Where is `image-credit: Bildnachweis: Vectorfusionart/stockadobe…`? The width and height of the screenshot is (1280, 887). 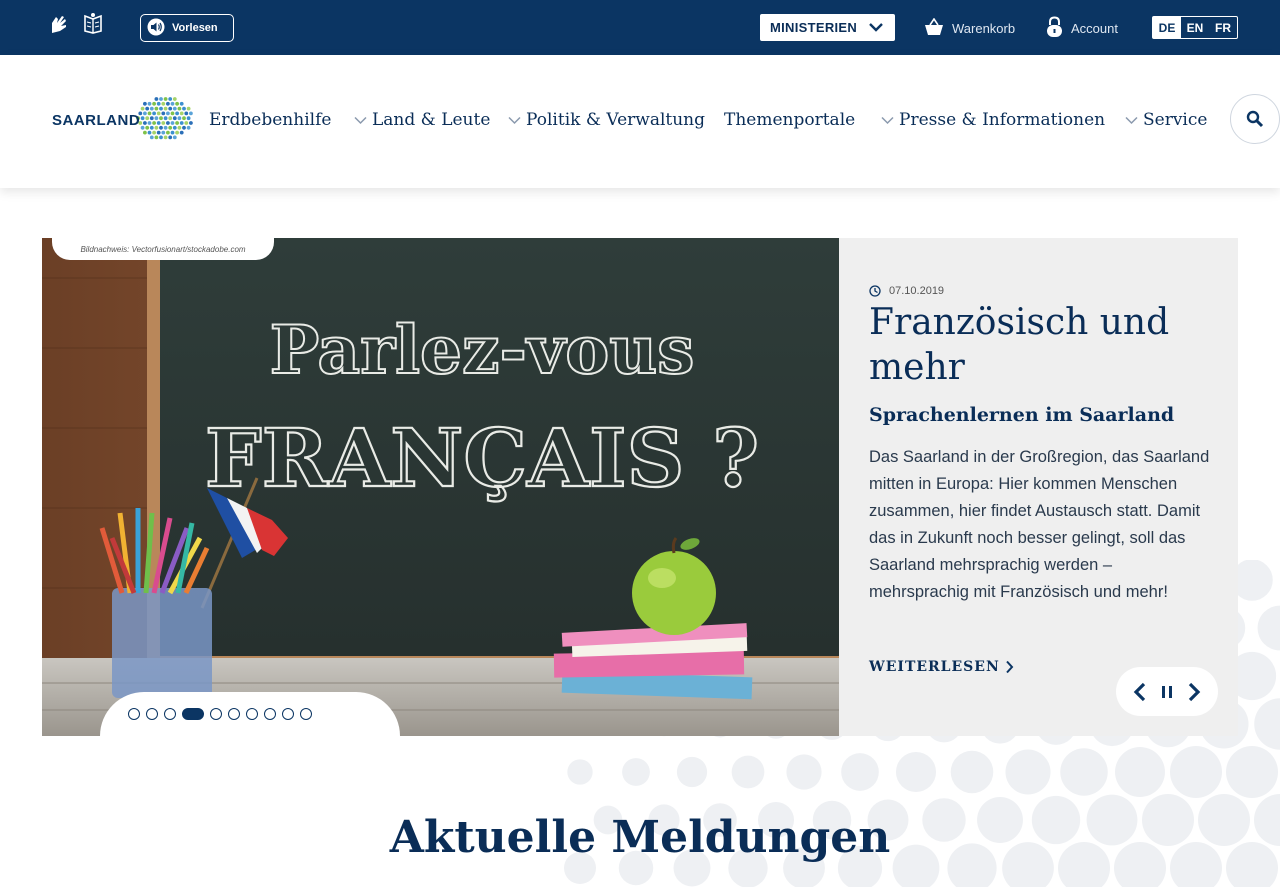
image-credit: Bildnachweis: Vectorfusionart/stockadobe… is located at coordinates (163, 249).